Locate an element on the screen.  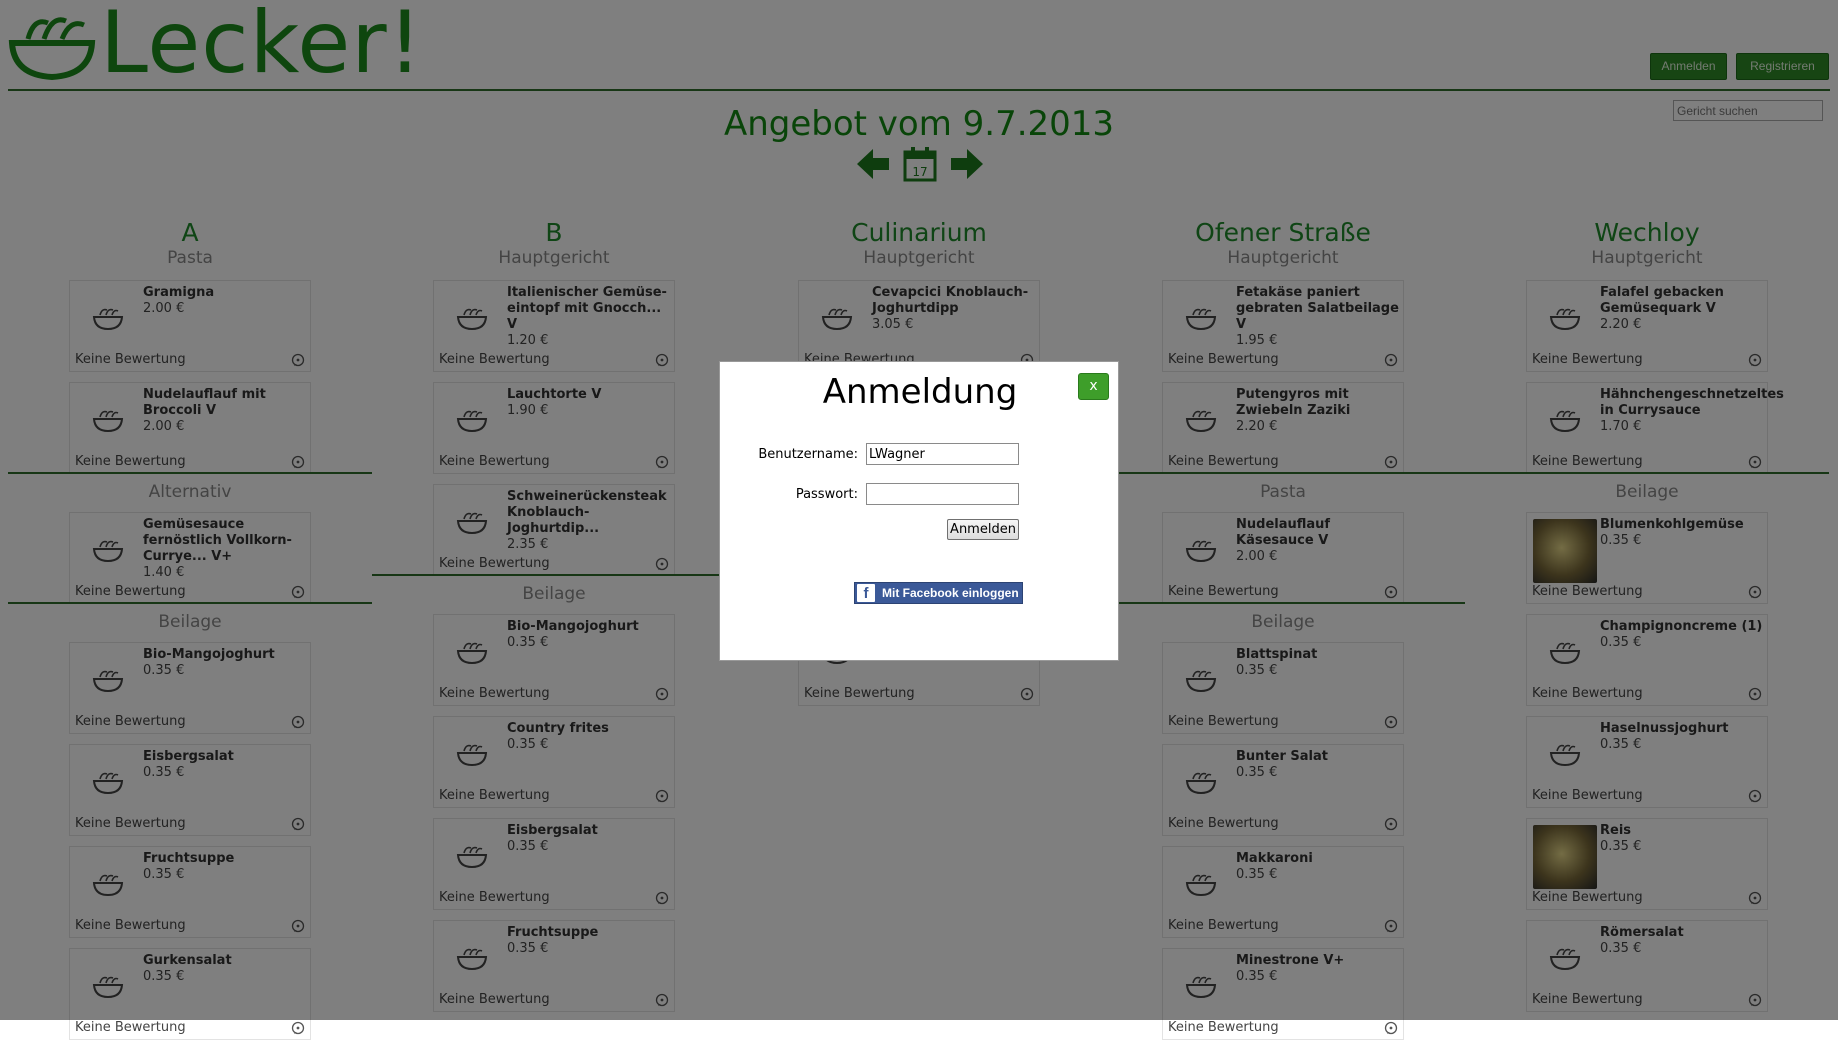
password-field is located at coordinates (942, 494).